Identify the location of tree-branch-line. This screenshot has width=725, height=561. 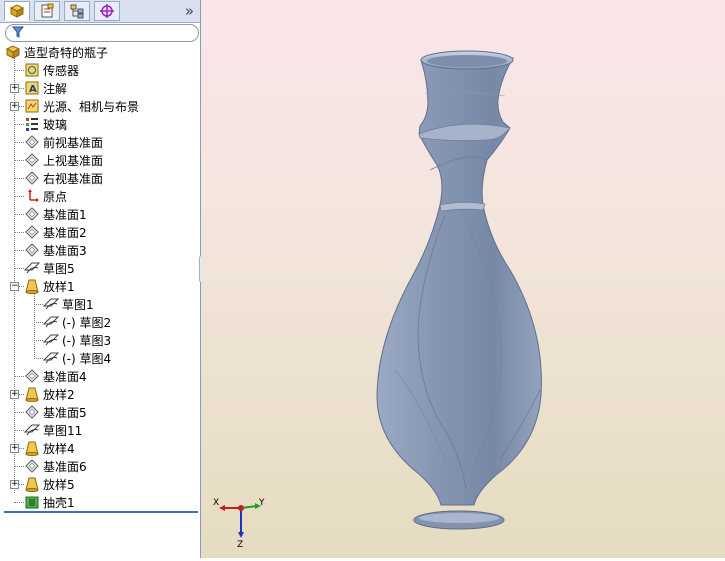
(34, 326).